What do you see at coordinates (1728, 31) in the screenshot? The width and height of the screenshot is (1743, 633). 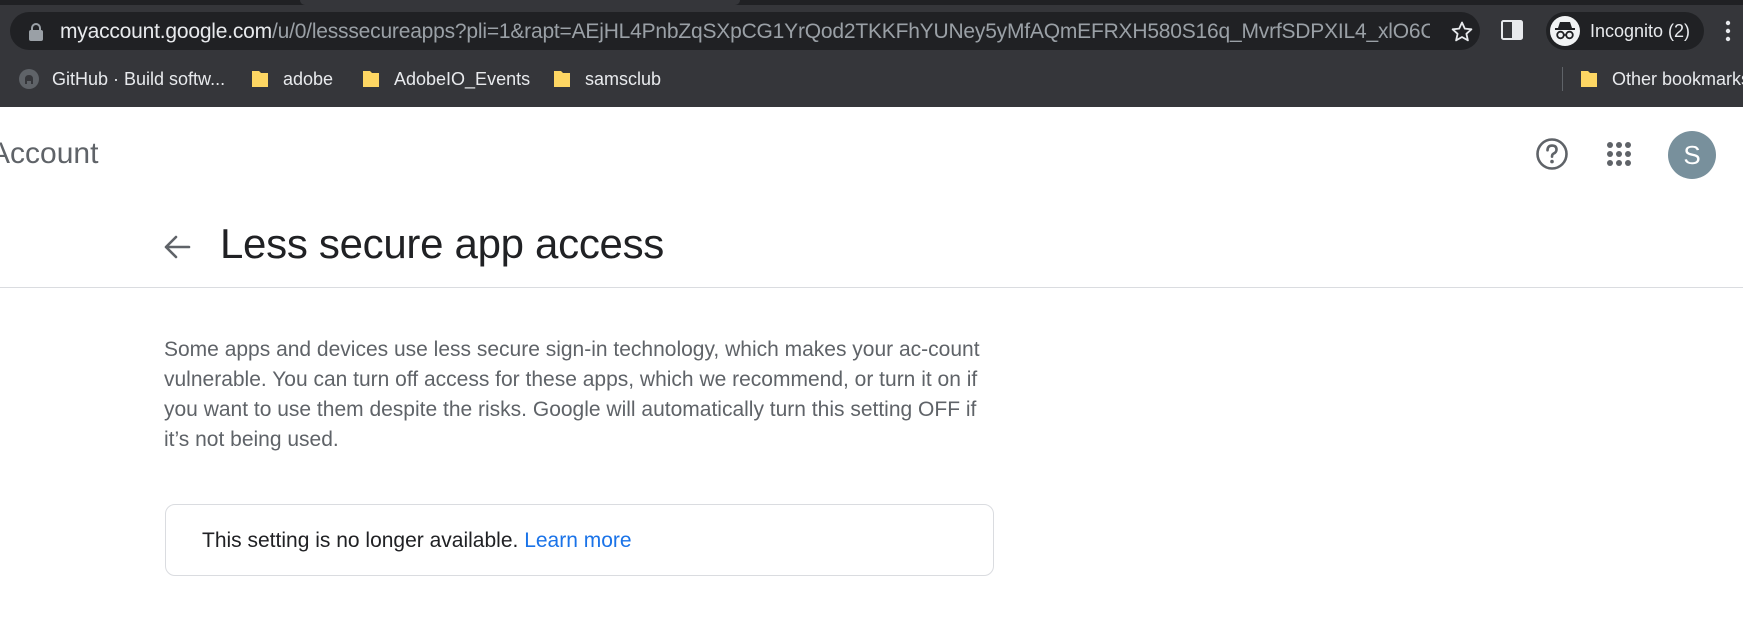 I see `browser-menu-icon` at bounding box center [1728, 31].